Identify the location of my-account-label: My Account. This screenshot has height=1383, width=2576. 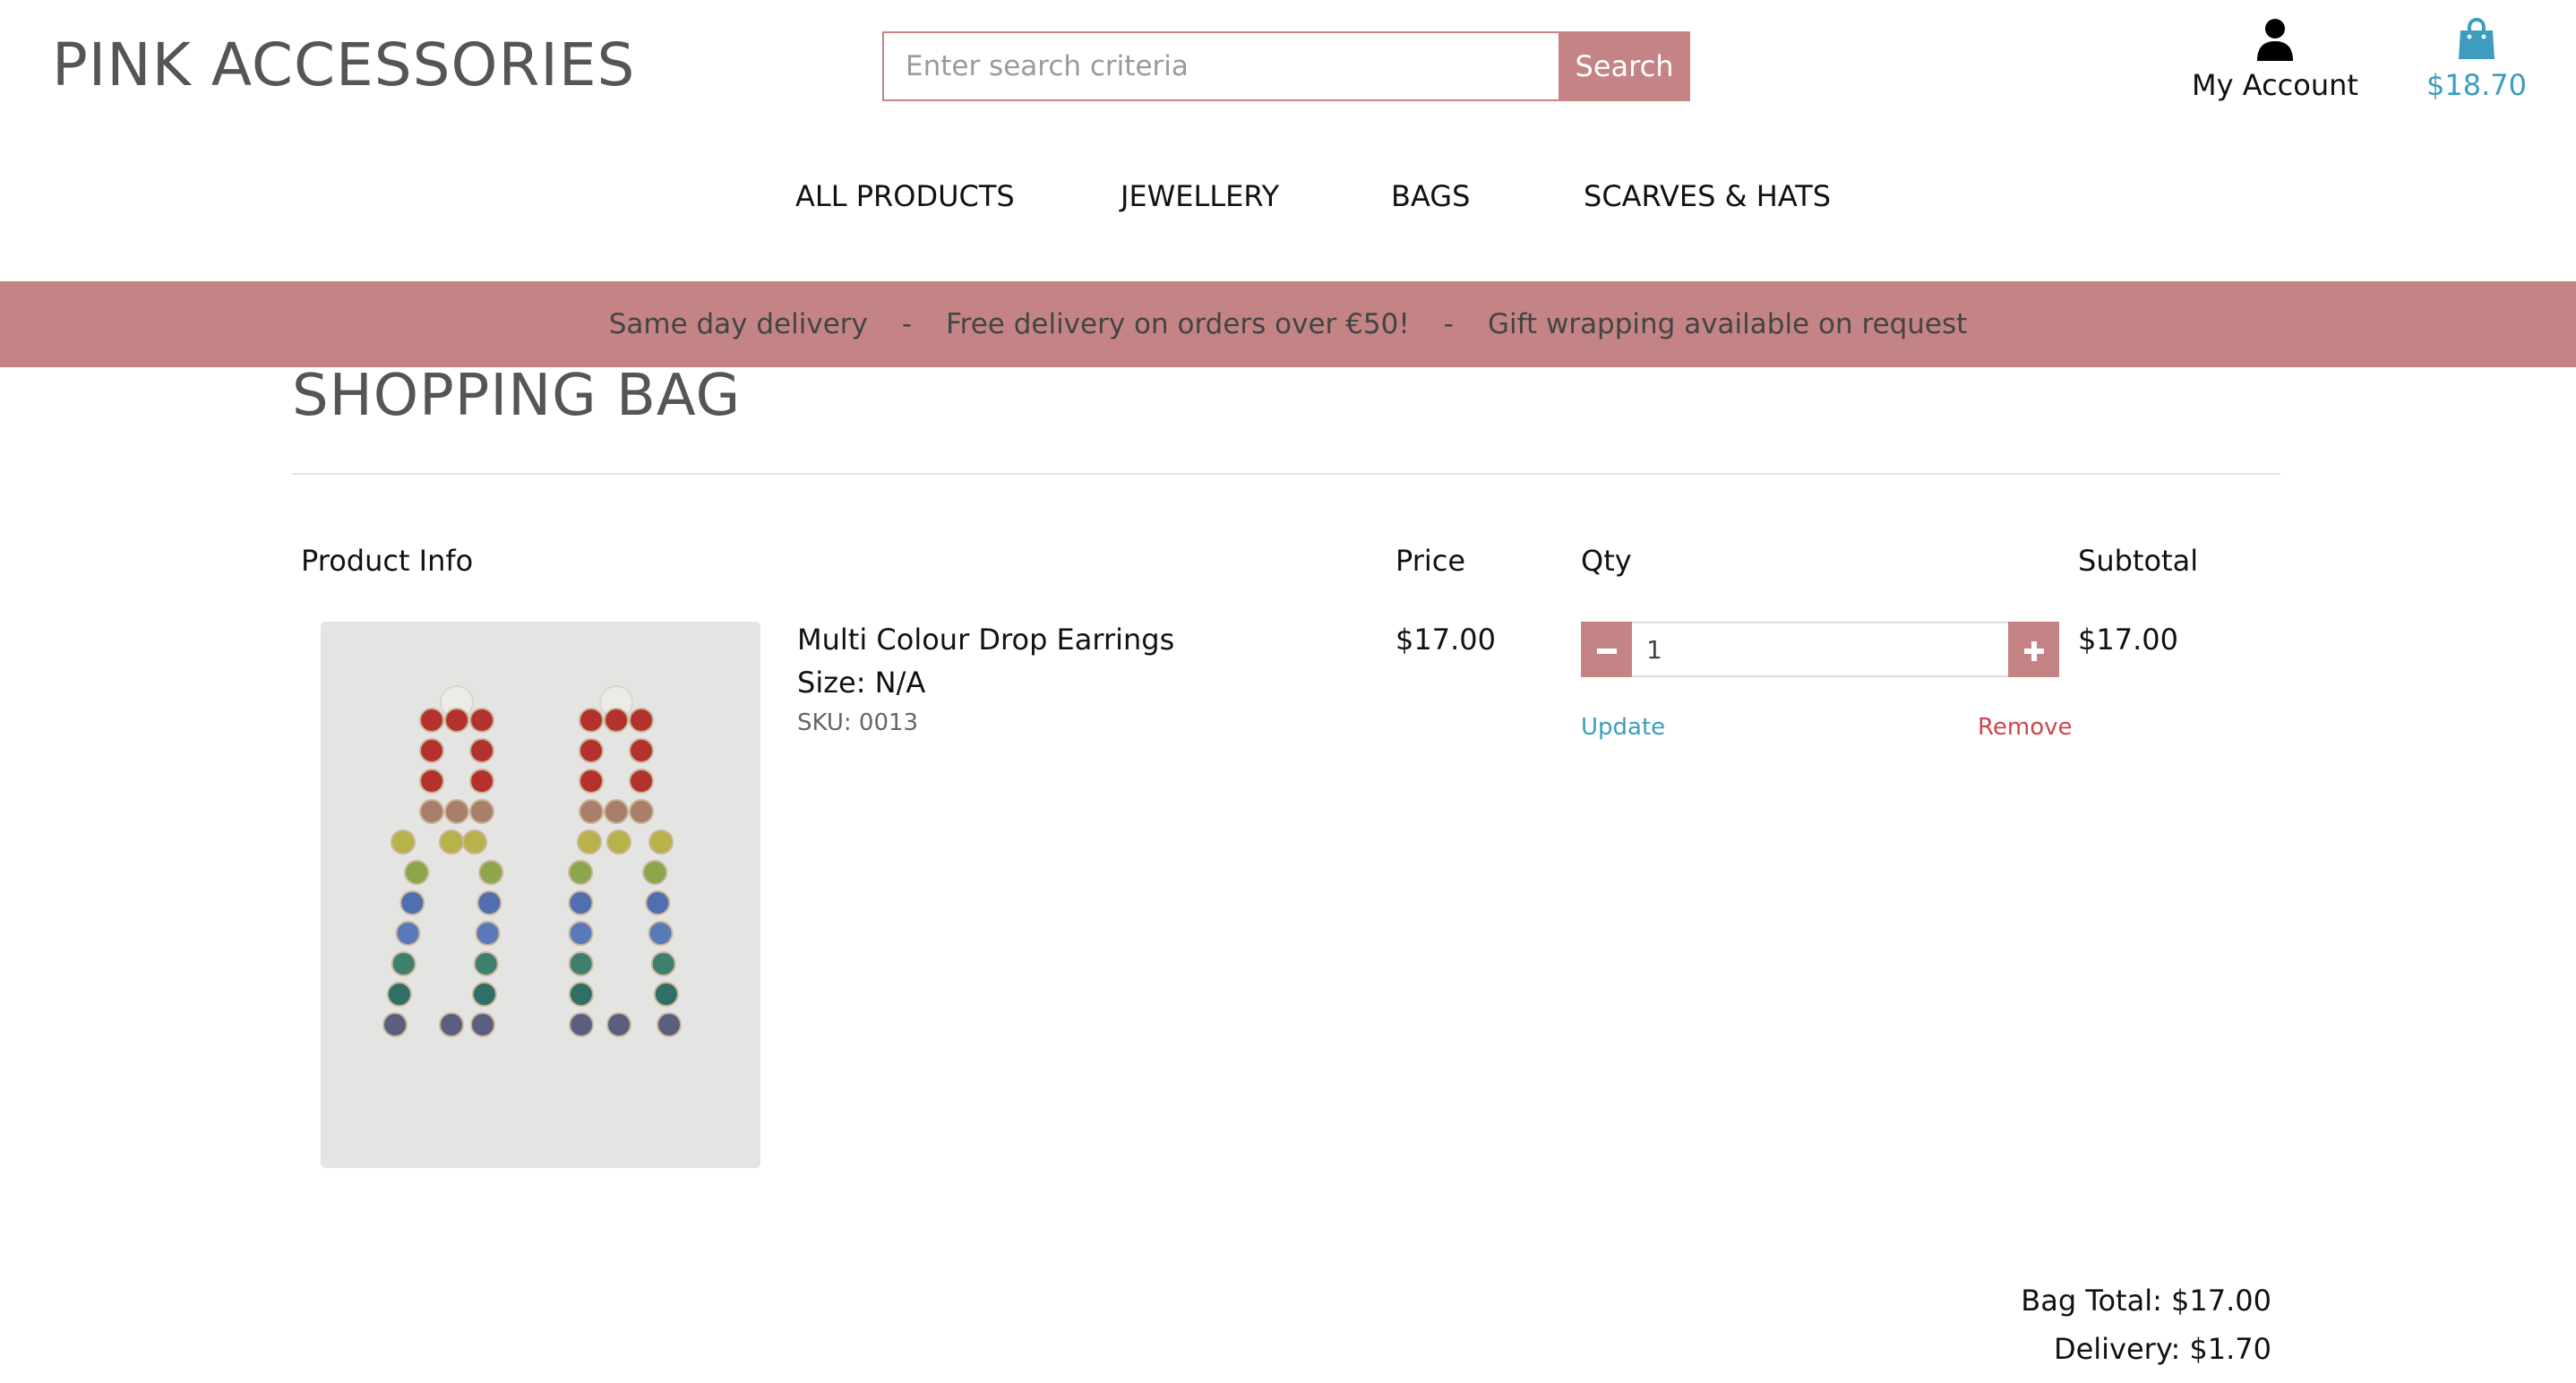
(2275, 85).